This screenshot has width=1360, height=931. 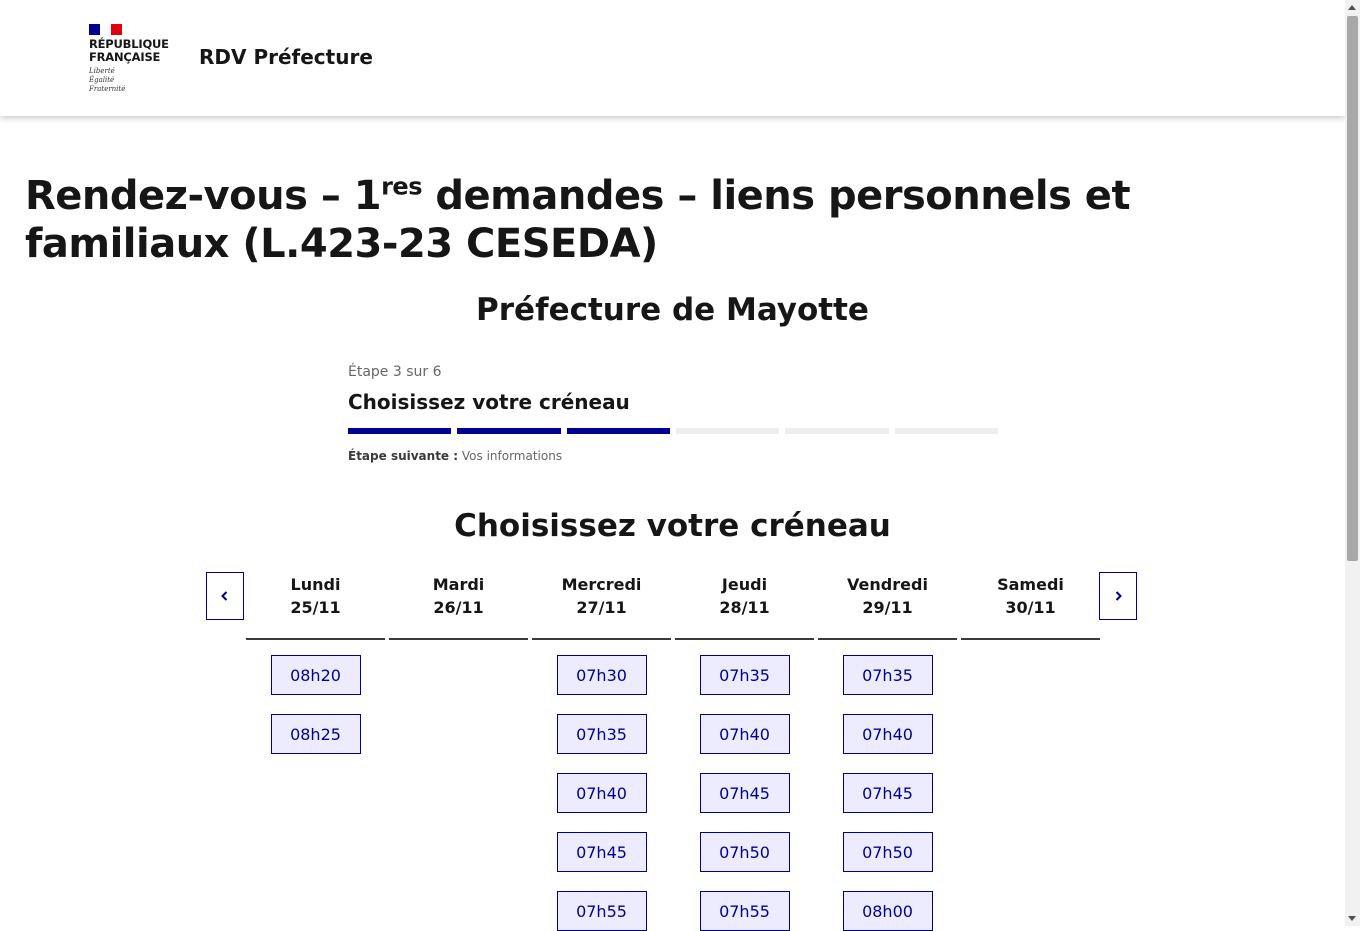 What do you see at coordinates (887, 911) in the screenshot?
I see `time-slot-button: 08h00` at bounding box center [887, 911].